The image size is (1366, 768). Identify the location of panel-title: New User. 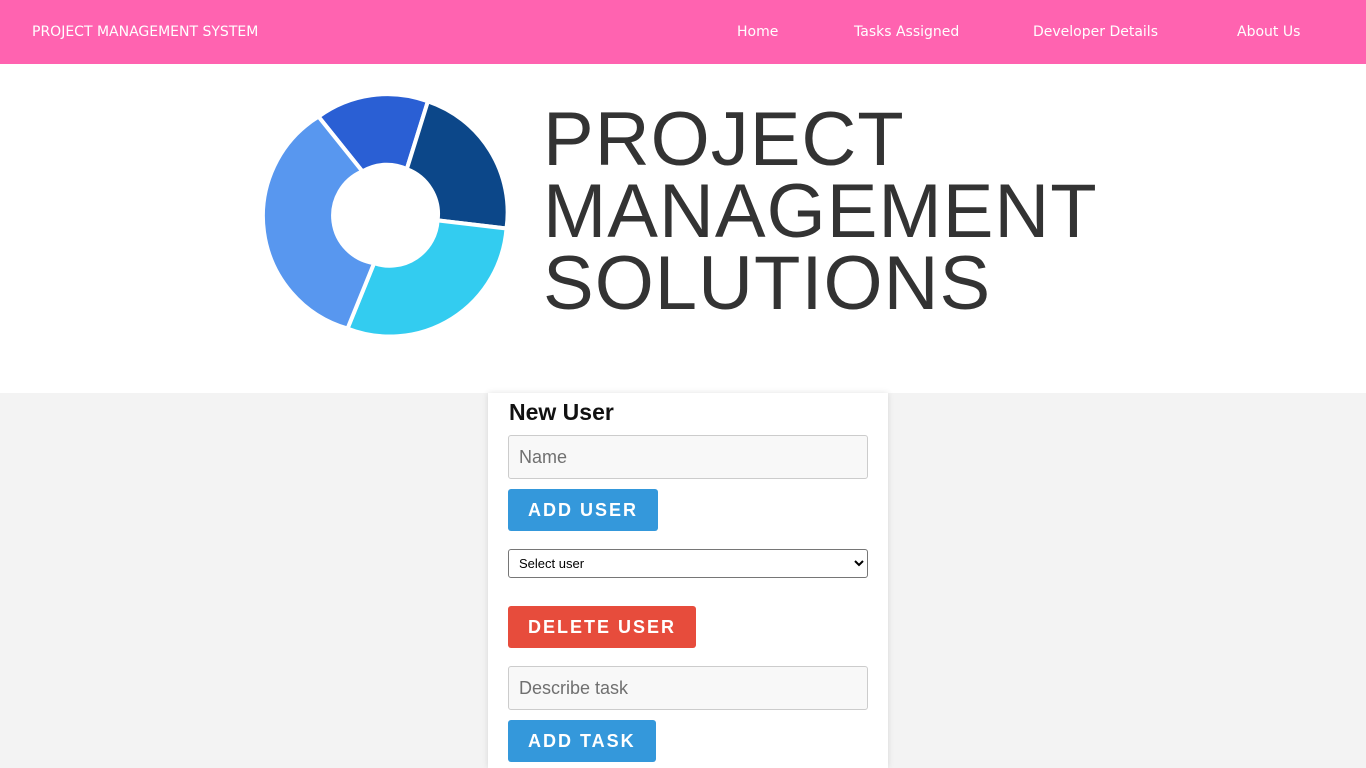
(561, 412).